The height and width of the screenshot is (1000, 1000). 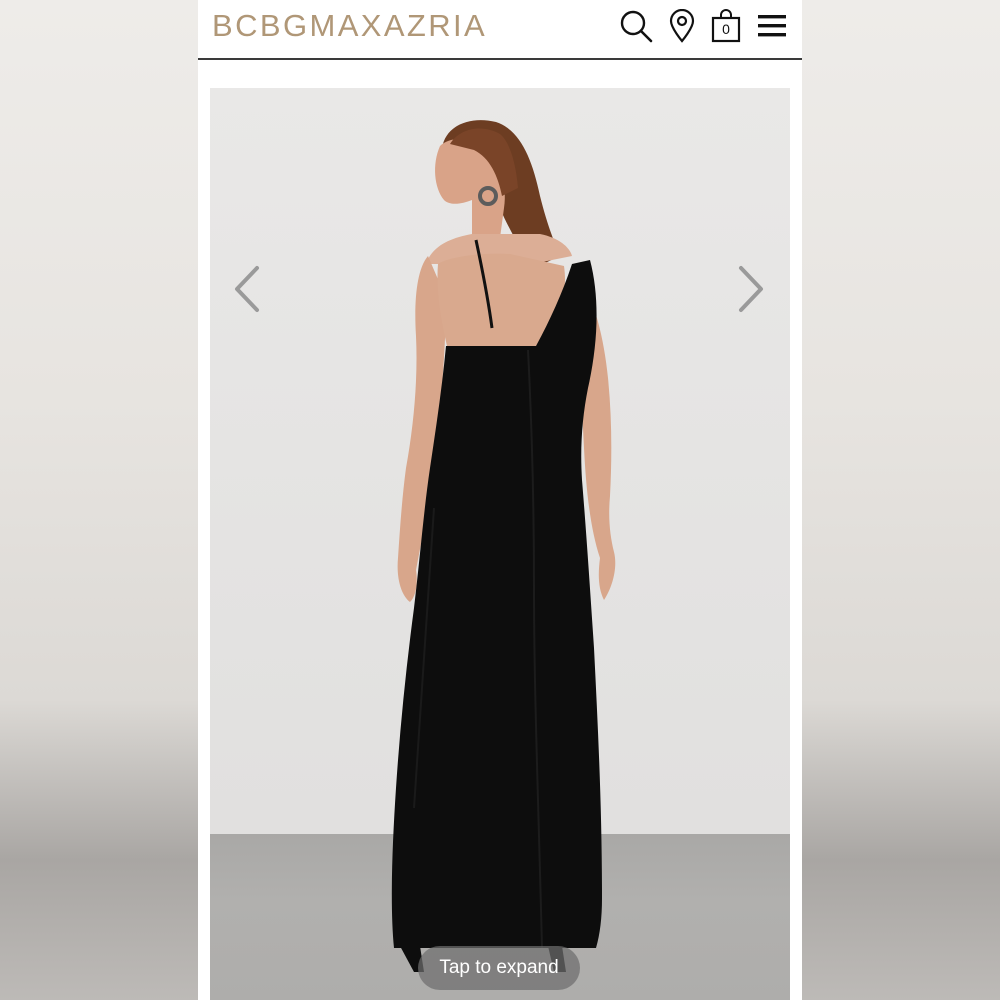 I want to click on chevron-right-icon, so click(x=751, y=289).